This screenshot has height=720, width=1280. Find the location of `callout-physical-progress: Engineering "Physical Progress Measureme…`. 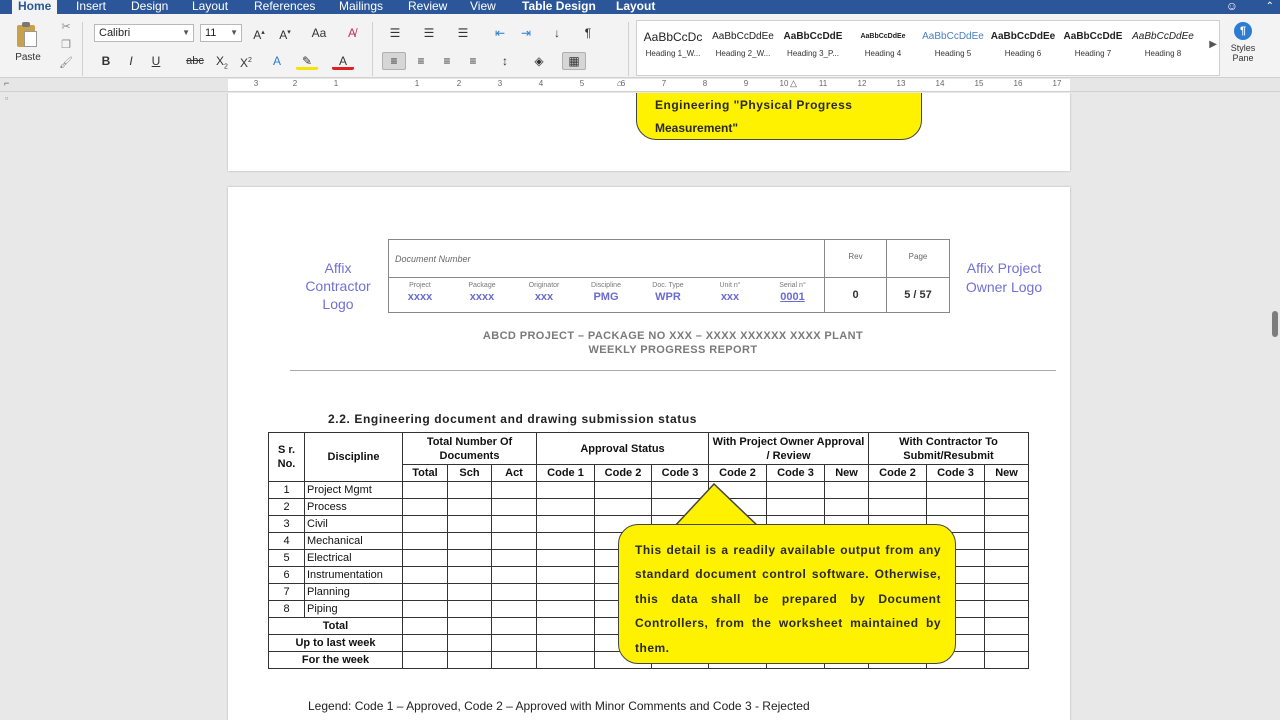

callout-physical-progress: Engineering "Physical Progress Measureme… is located at coordinates (779, 116).